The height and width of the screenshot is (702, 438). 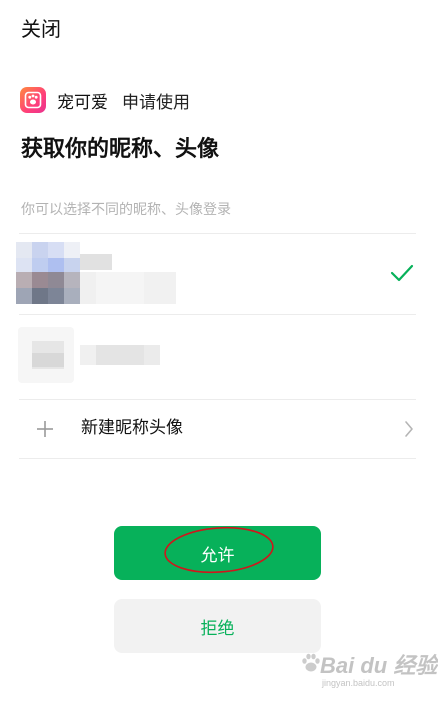 What do you see at coordinates (217, 458) in the screenshot?
I see `divider` at bounding box center [217, 458].